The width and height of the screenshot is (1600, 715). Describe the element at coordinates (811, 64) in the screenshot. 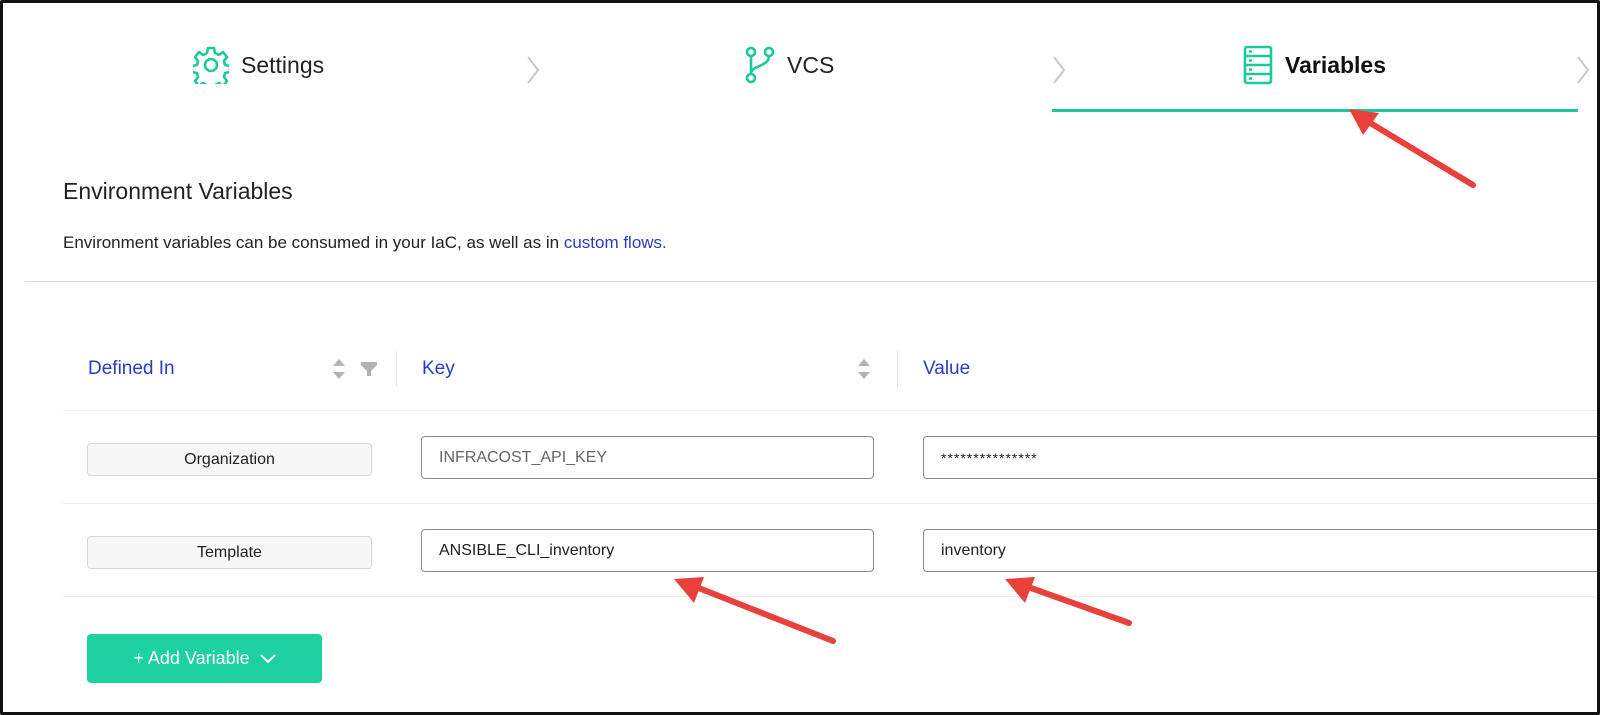

I see `step-vcs-label: VCS` at that location.